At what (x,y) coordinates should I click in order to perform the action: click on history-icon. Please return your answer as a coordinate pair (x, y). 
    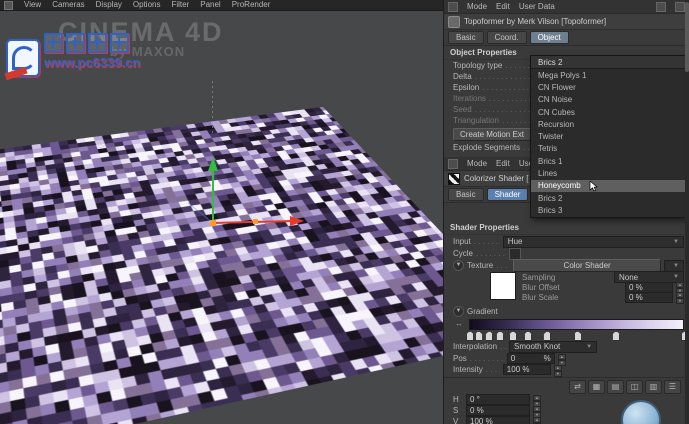
    Looking at the image, I should click on (680, 6).